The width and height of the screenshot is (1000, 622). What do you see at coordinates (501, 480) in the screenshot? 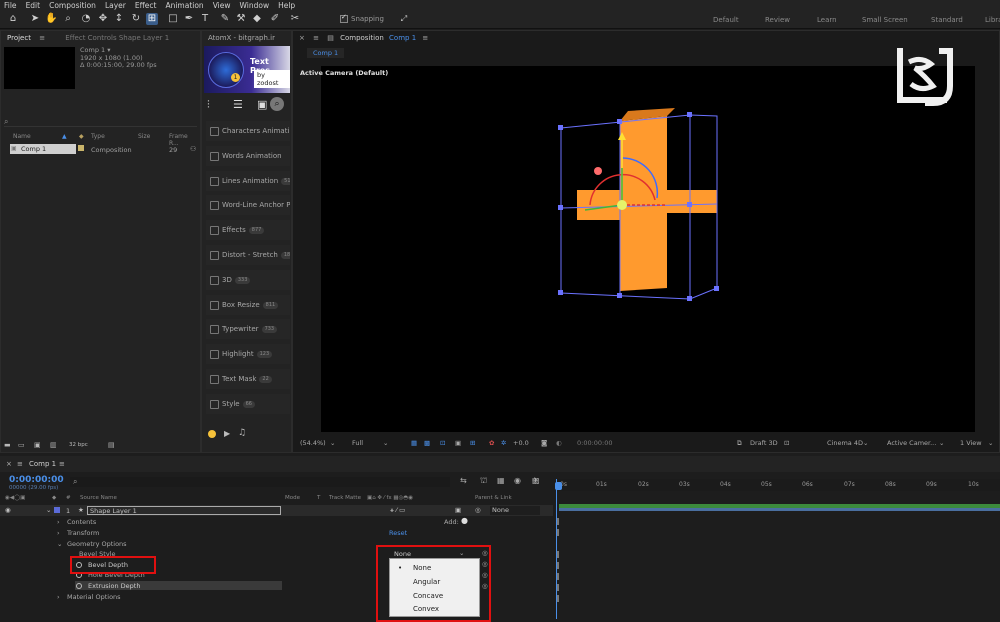
I see `frame-blending-icon: ▦` at bounding box center [501, 480].